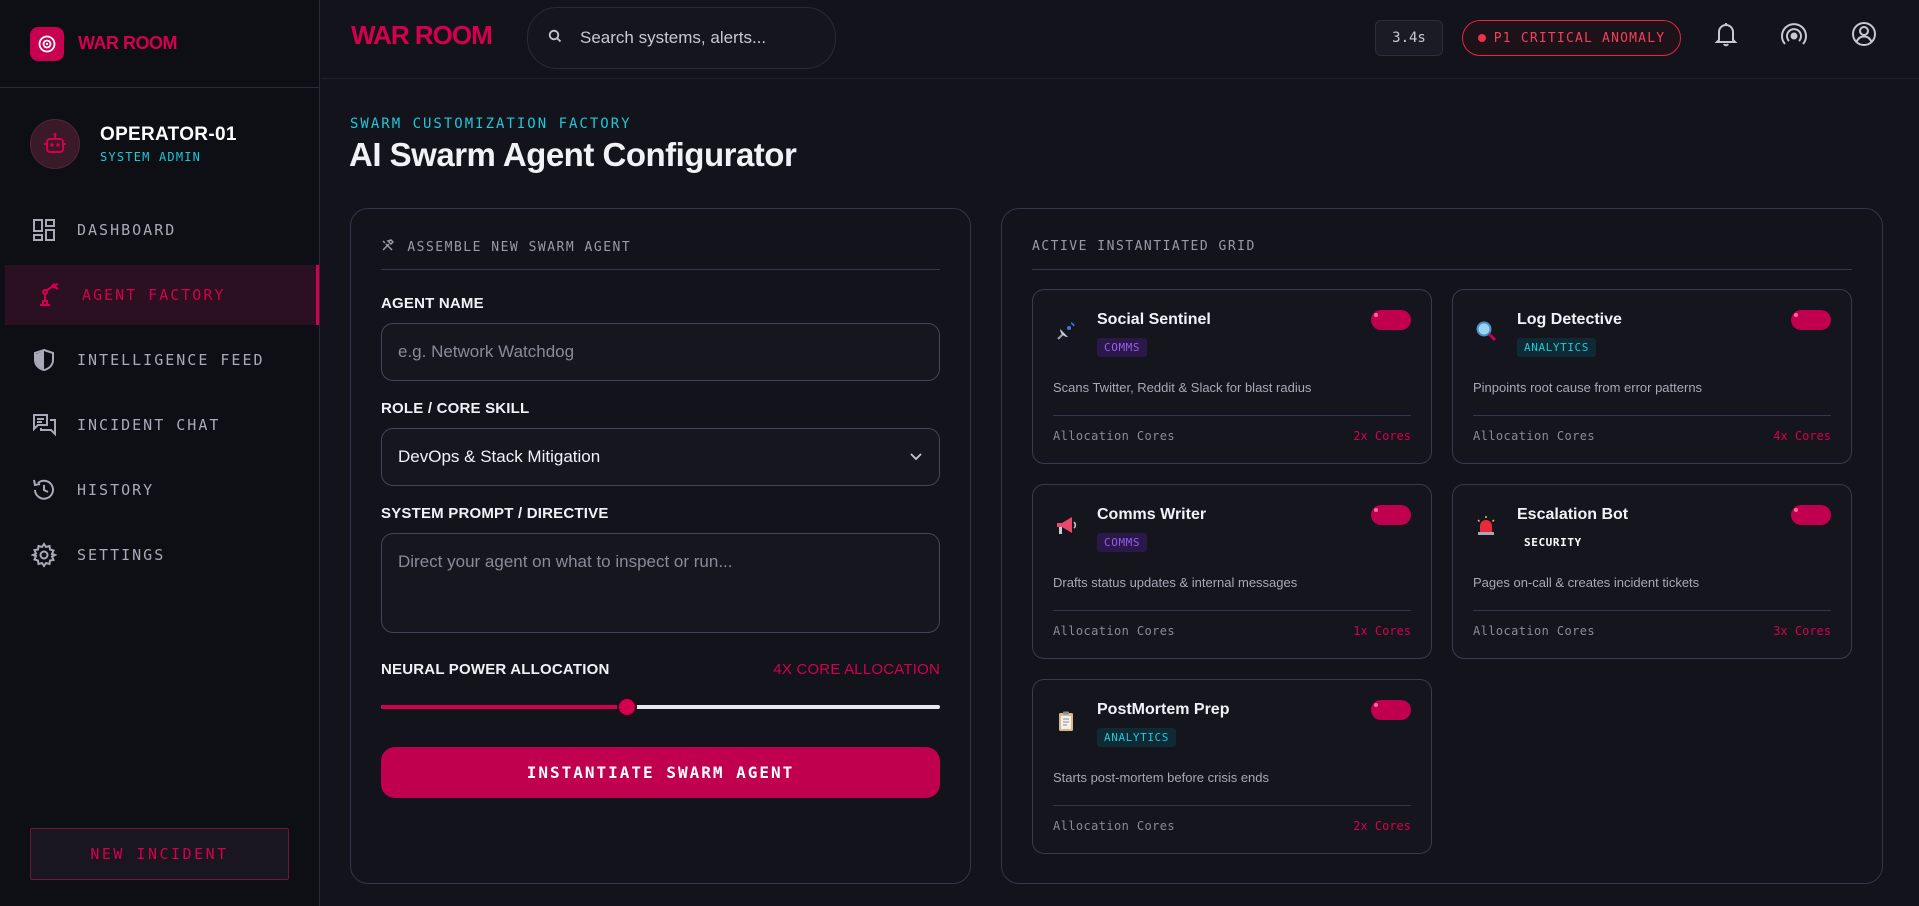  I want to click on agent-card-name: Escalation Bot, so click(1573, 514).